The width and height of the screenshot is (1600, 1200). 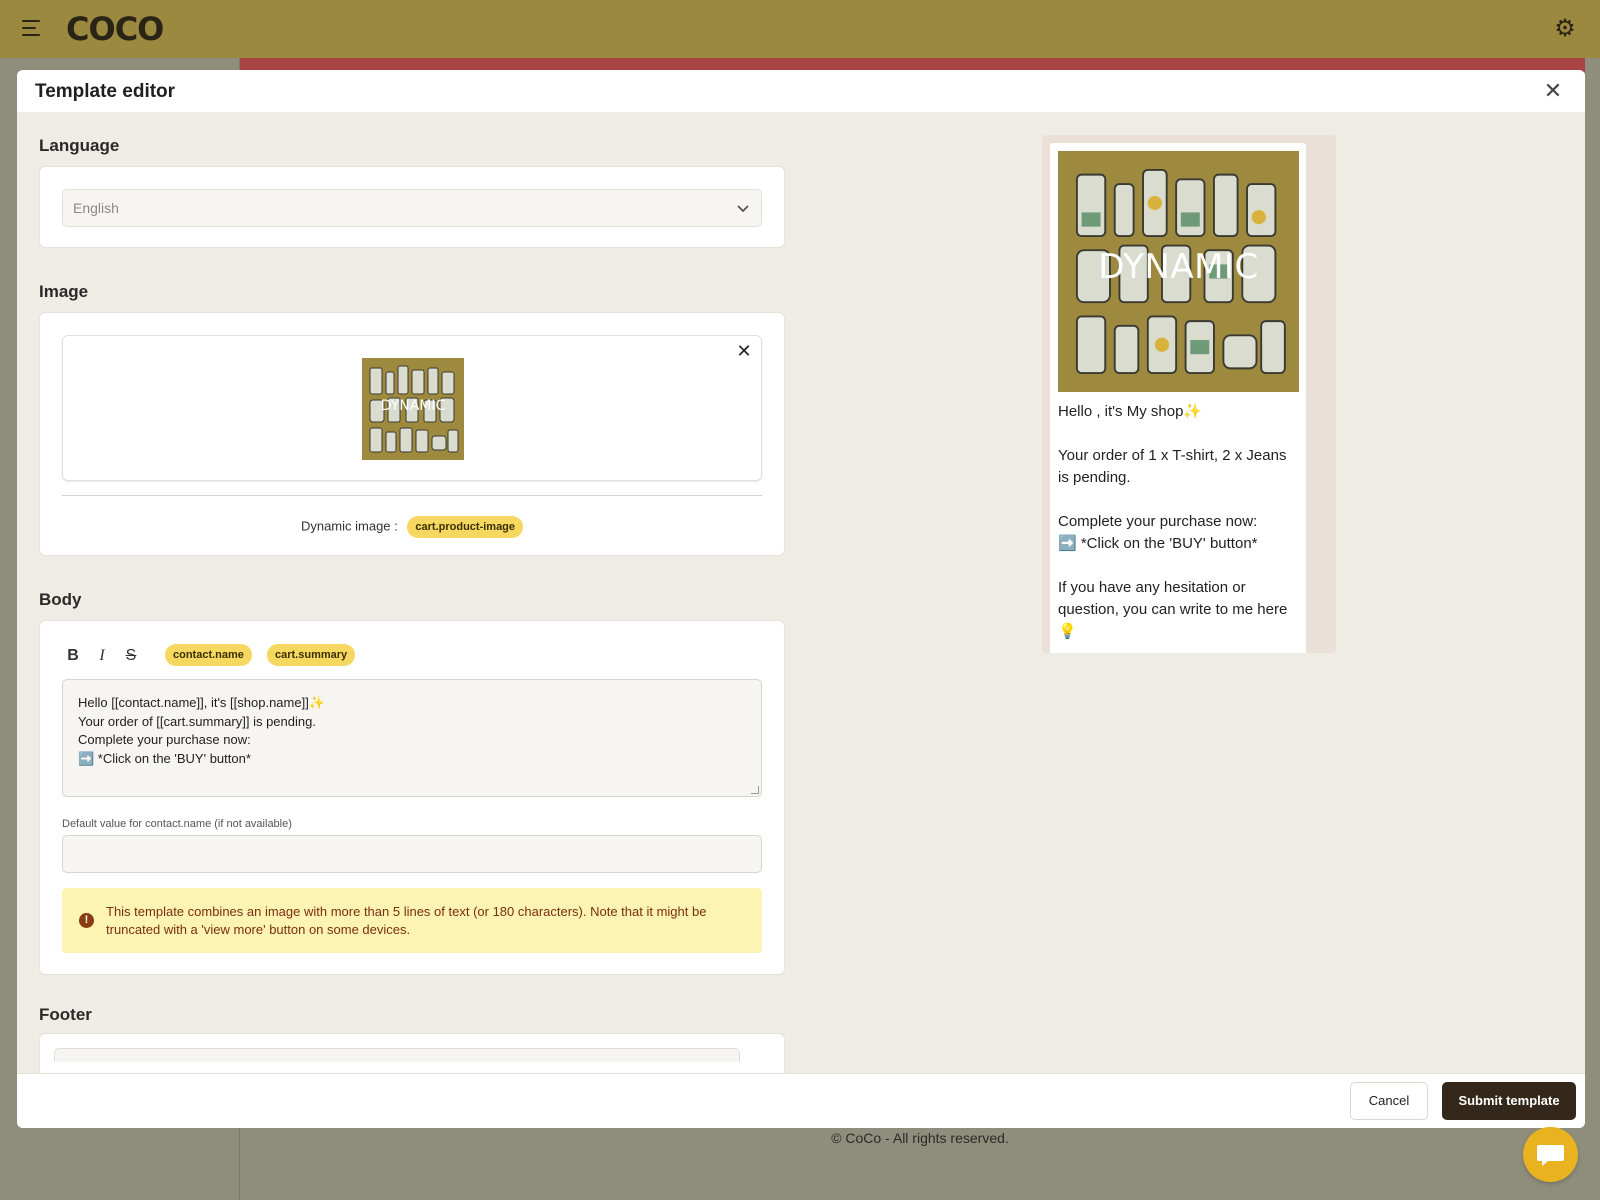 I want to click on preview-image: DYNAMIC, so click(x=1178, y=271).